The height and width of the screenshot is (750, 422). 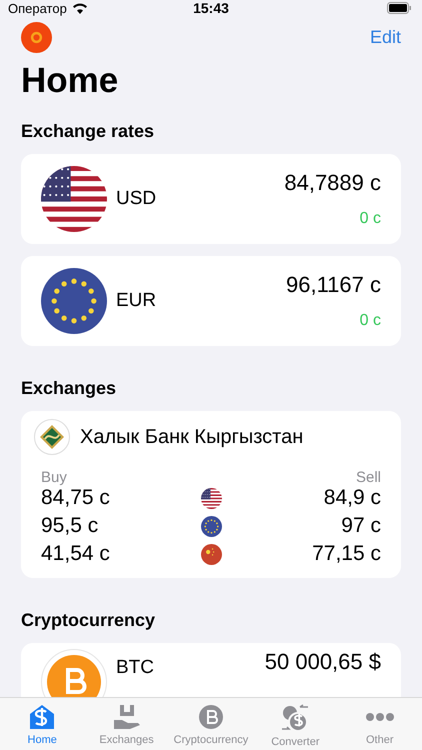 What do you see at coordinates (368, 477) in the screenshot?
I see `sell-label: Sell` at bounding box center [368, 477].